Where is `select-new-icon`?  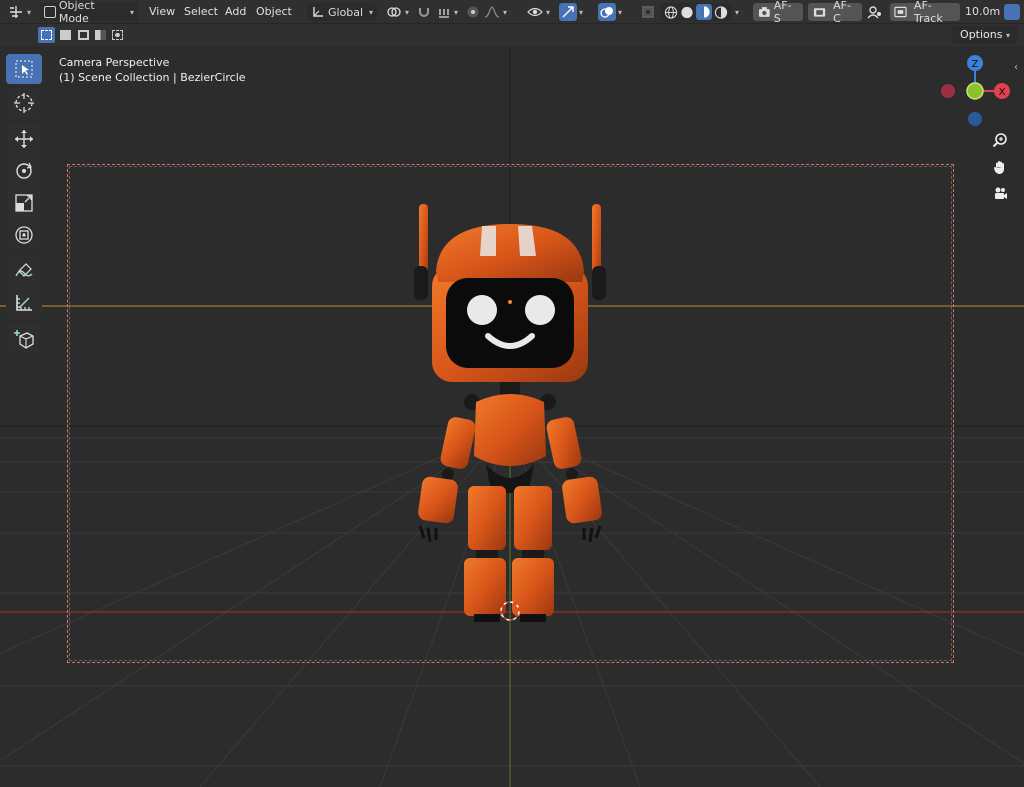
select-new-icon is located at coordinates (46, 35).